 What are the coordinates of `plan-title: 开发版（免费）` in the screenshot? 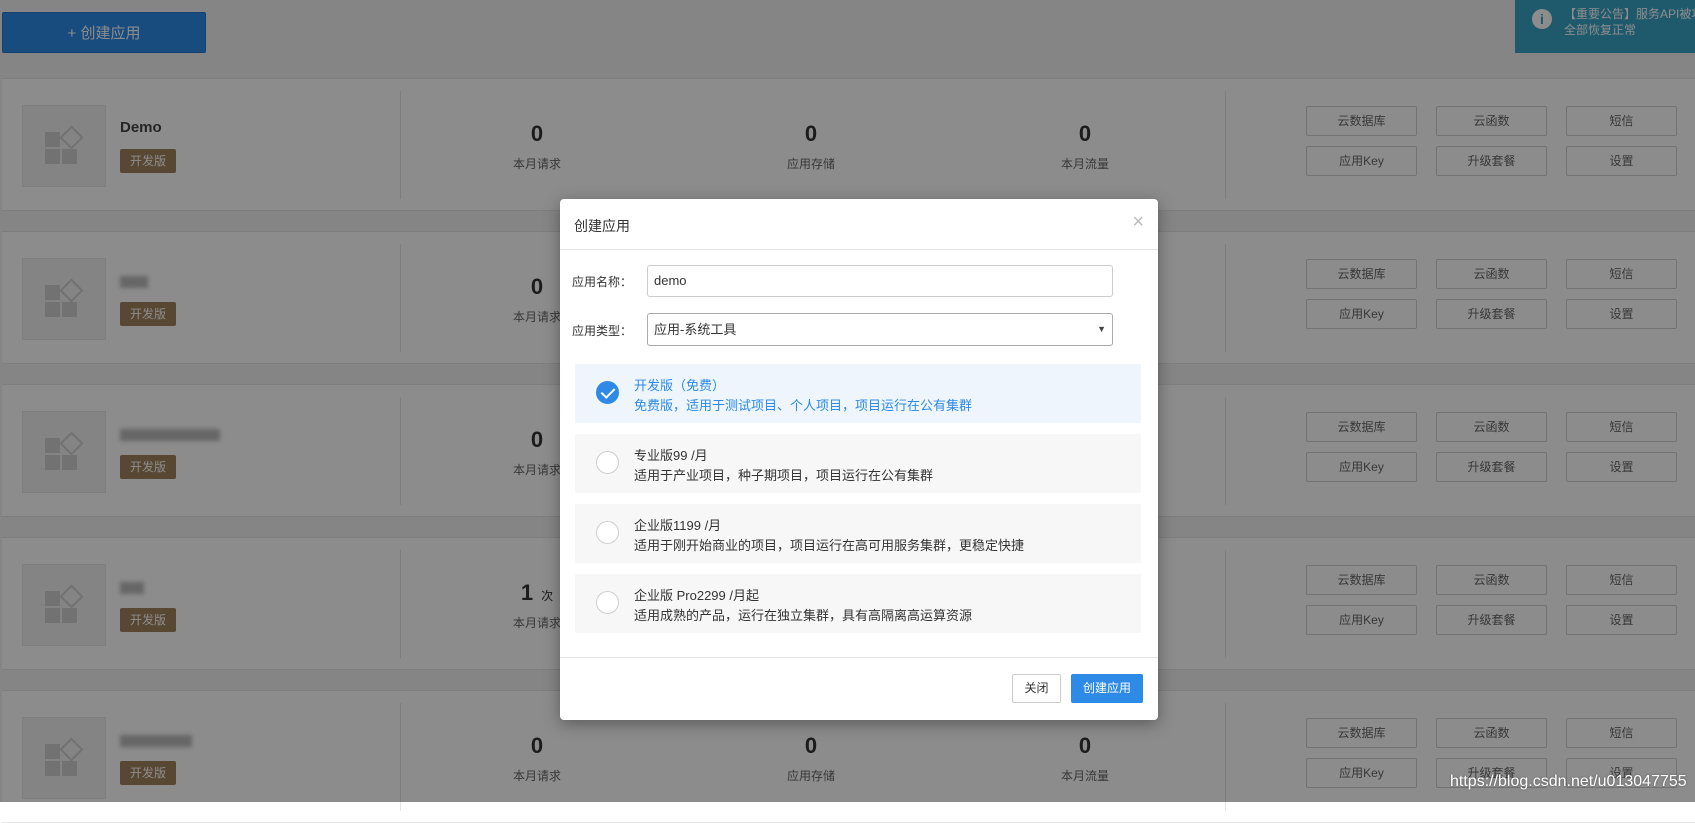 It's located at (680, 385).